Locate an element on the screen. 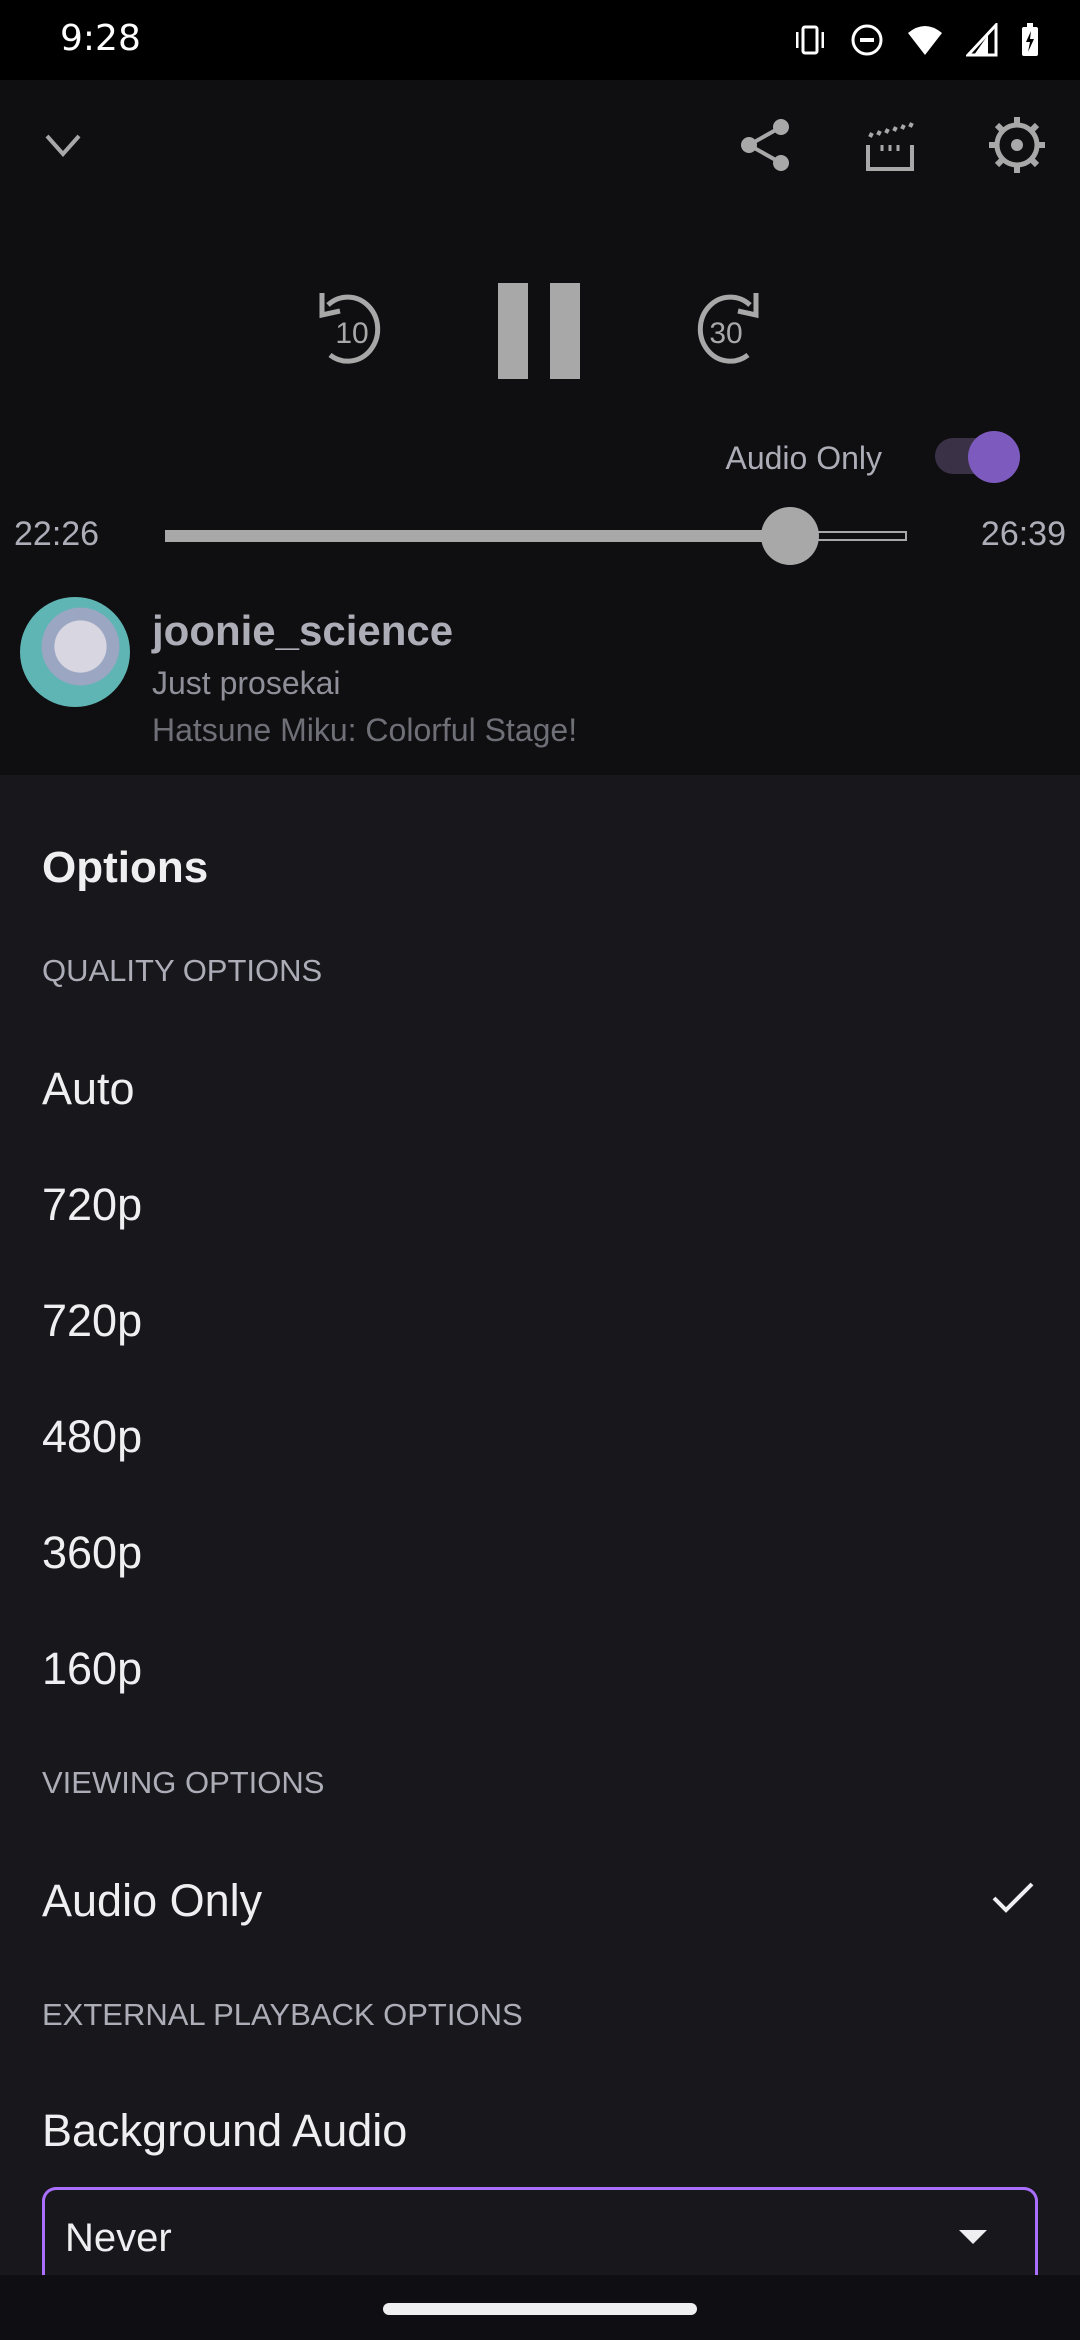  wifi-icon is located at coordinates (925, 40).